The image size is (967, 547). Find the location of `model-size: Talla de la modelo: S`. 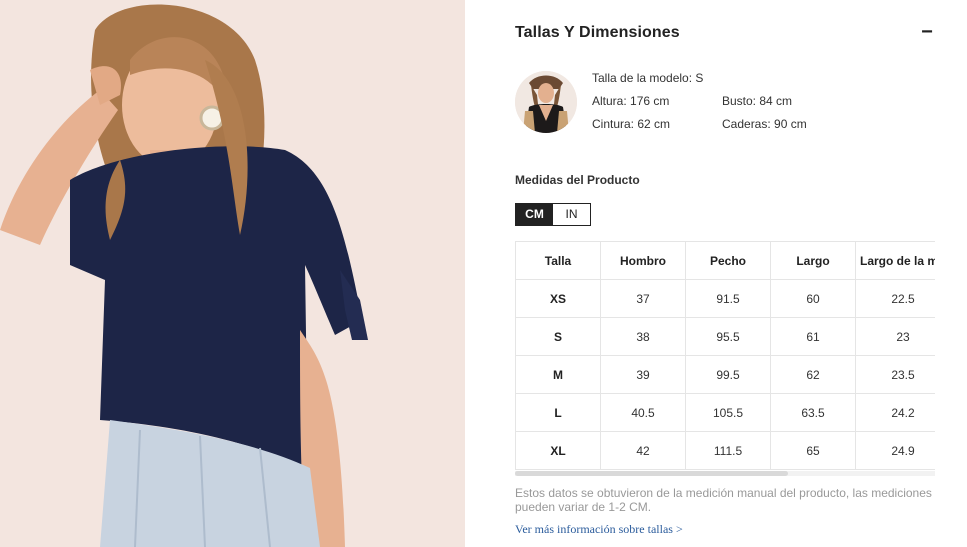

model-size: Talla de la modelo: S is located at coordinates (648, 78).